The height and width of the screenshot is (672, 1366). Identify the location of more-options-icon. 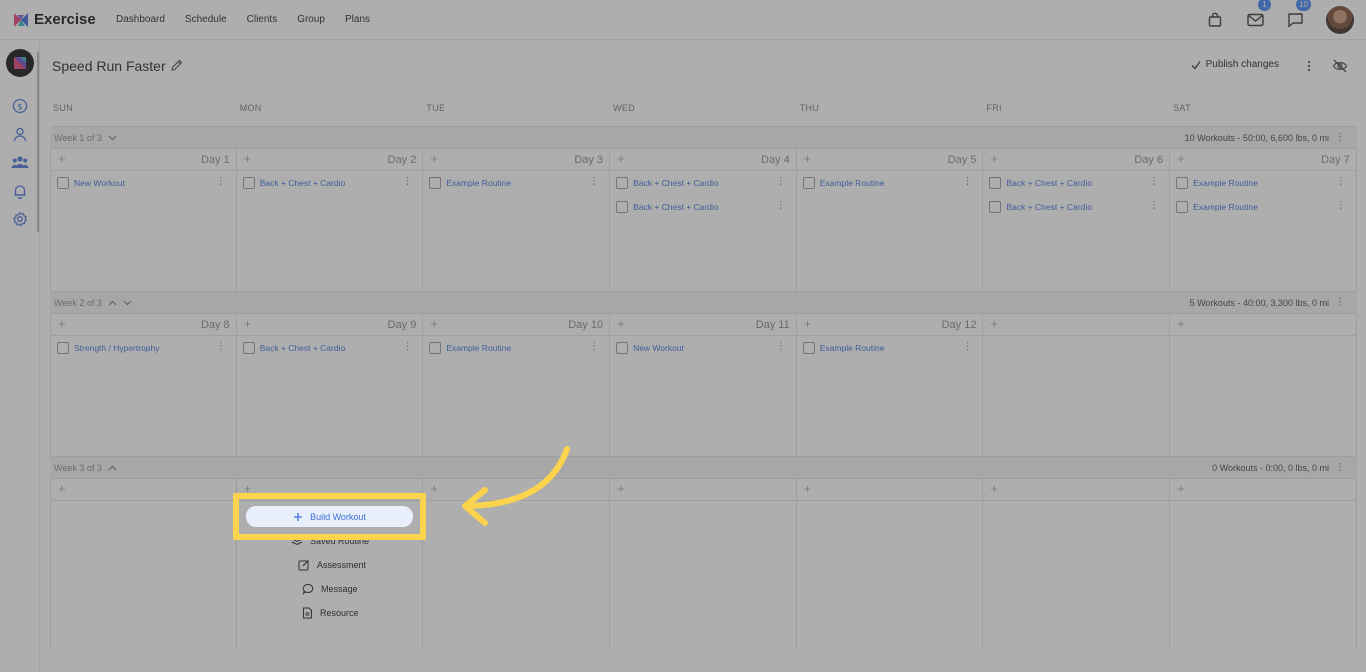
(1309, 66).